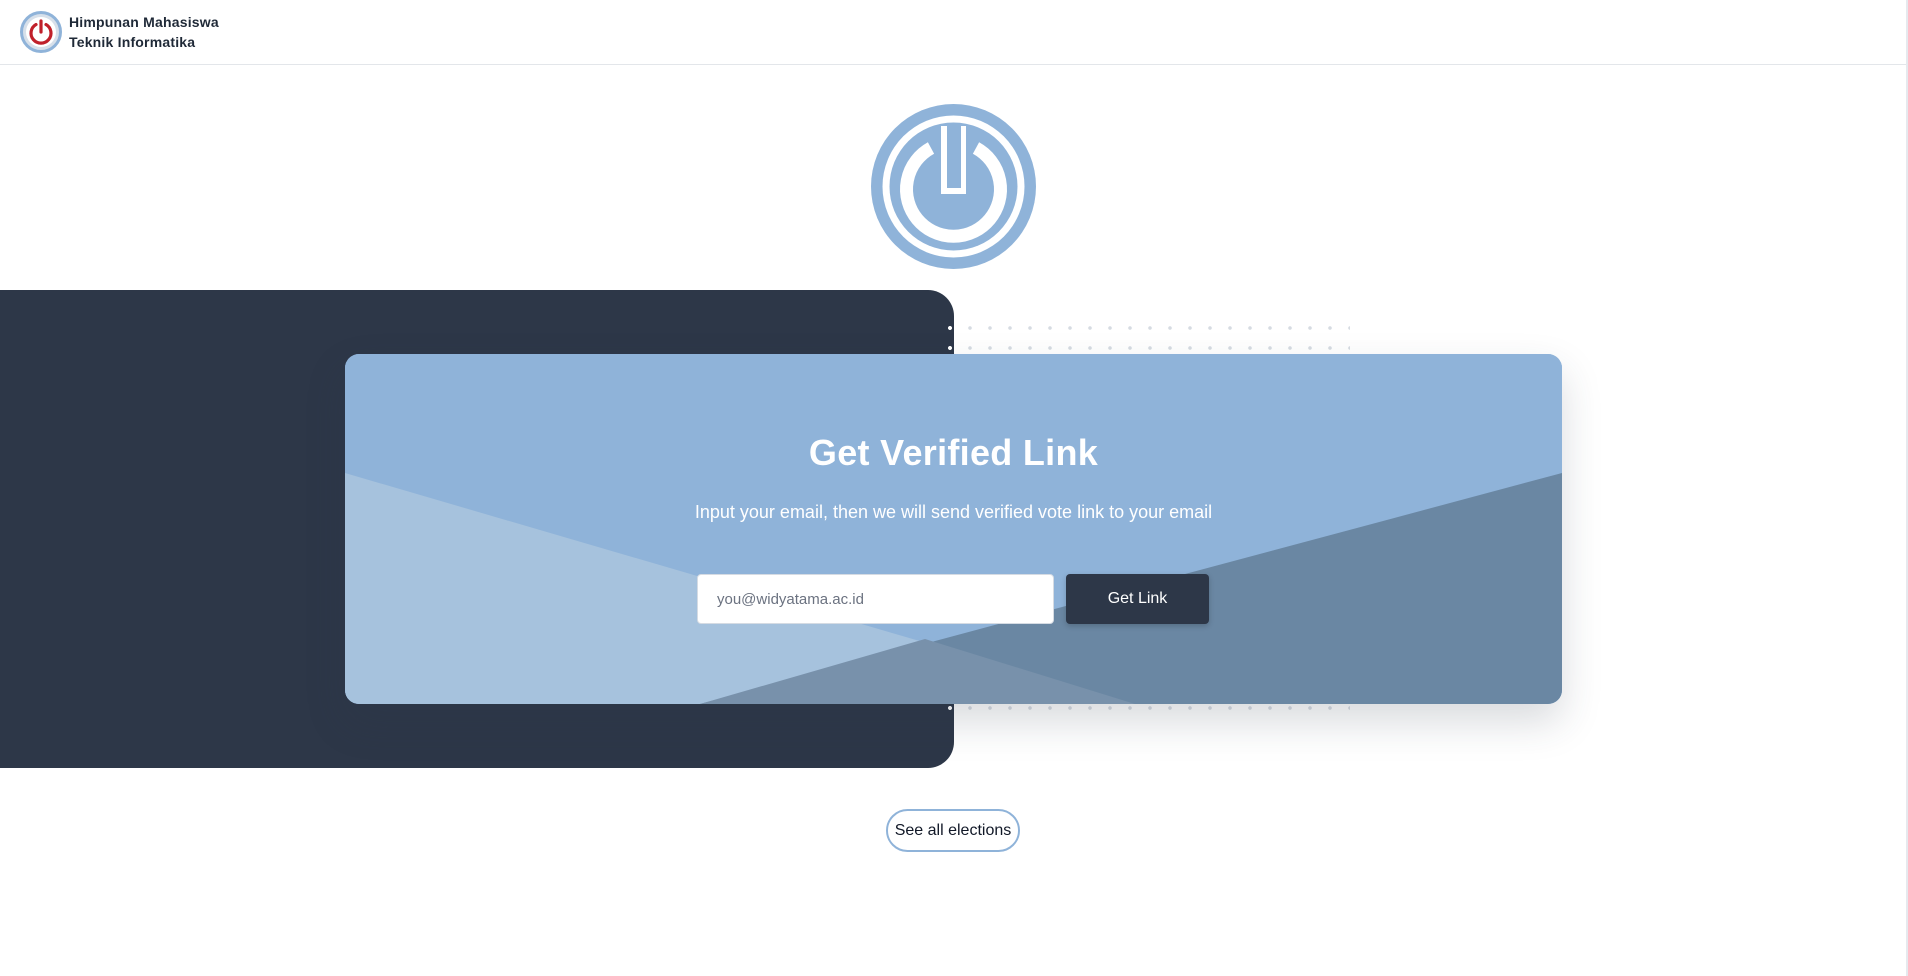  What do you see at coordinates (953, 452) in the screenshot?
I see `page-title: Get Verified Link` at bounding box center [953, 452].